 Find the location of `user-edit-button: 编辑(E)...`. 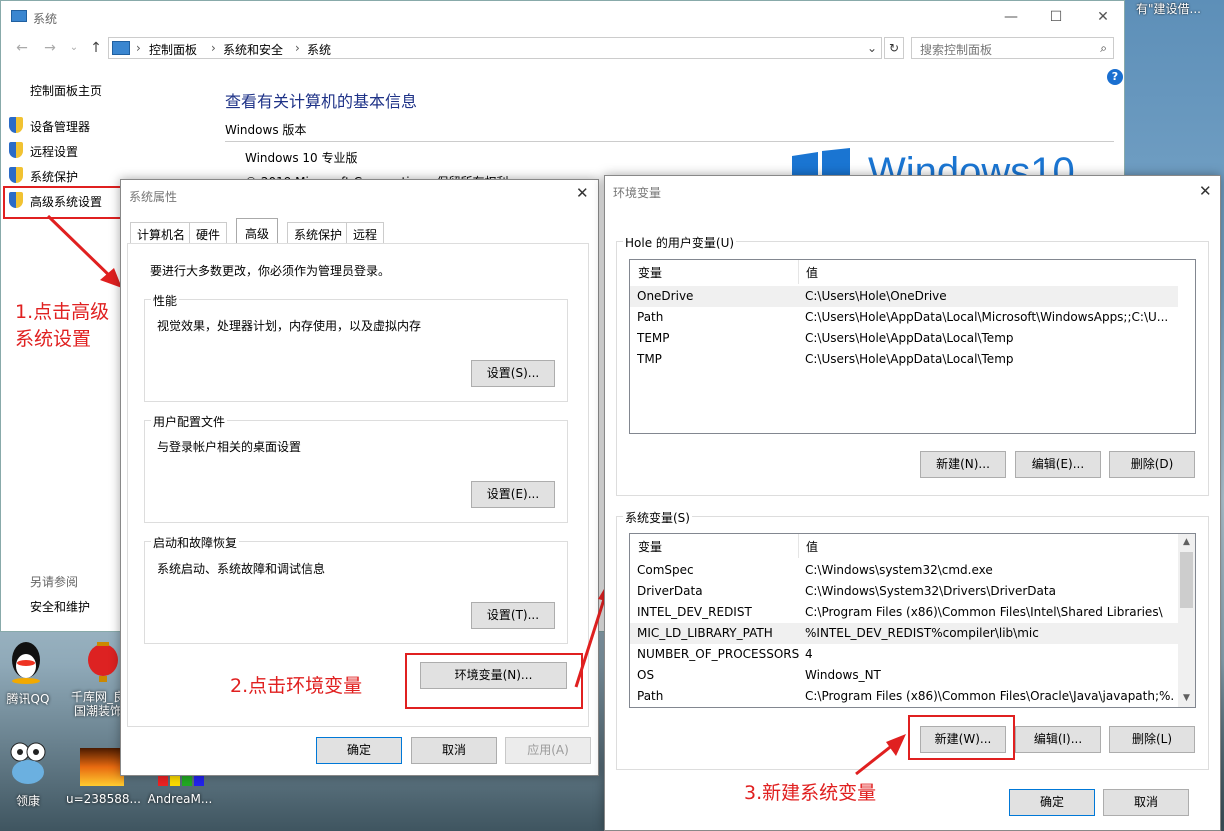

user-edit-button: 编辑(E)... is located at coordinates (1058, 464).